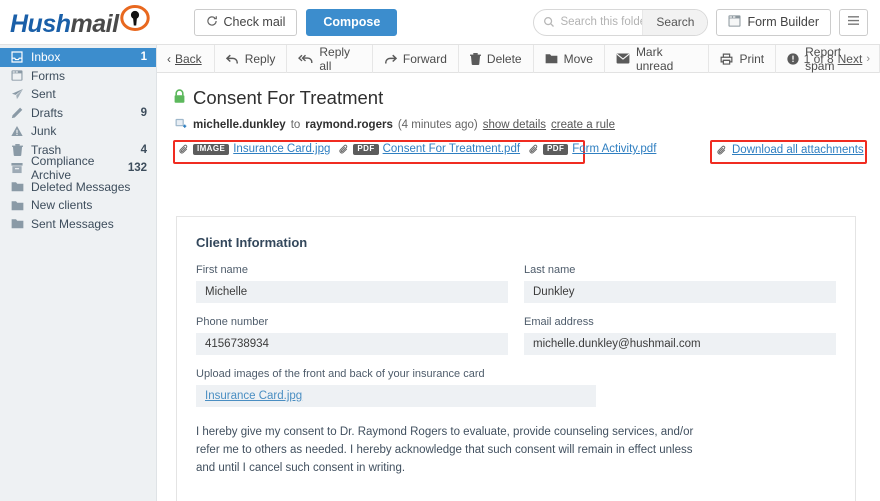 This screenshot has height=501, width=880. What do you see at coordinates (335, 58) in the screenshot?
I see `toolbar-item-label: Reply all` at bounding box center [335, 58].